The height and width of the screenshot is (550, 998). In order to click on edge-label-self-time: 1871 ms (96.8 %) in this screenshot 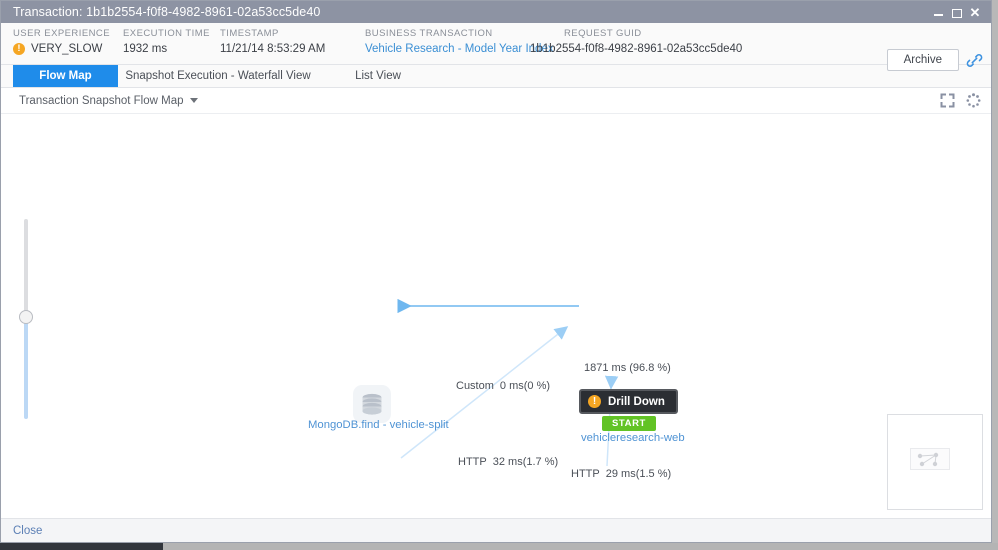, I will do `click(627, 368)`.